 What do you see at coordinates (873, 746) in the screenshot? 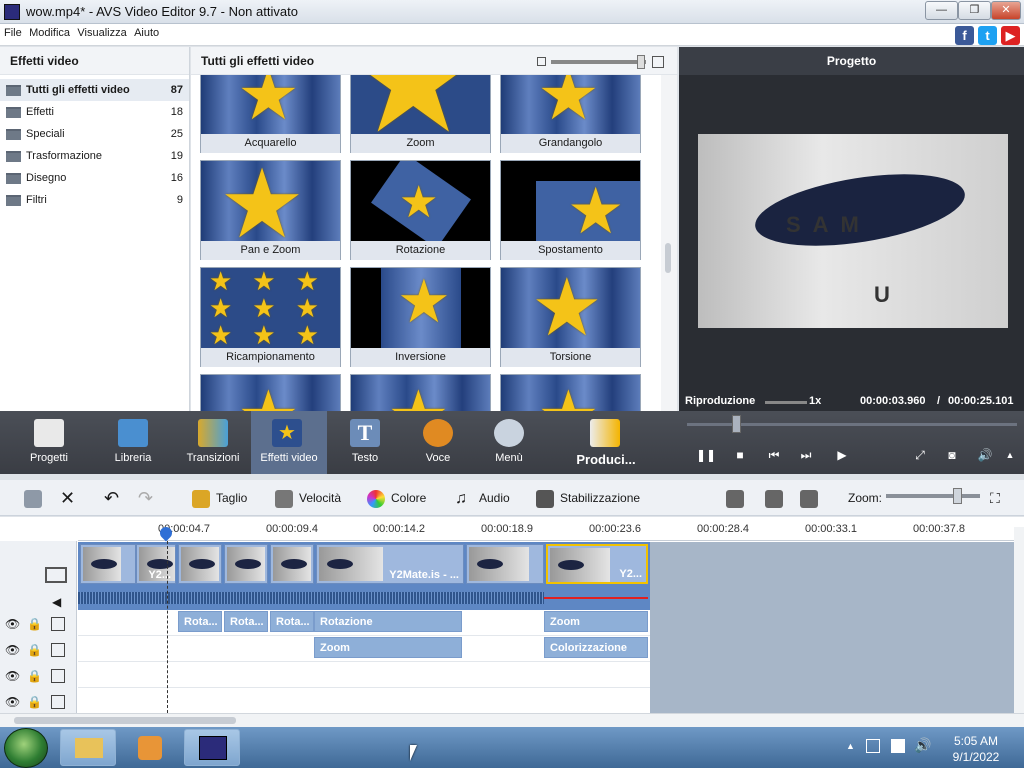
I see `network-icon` at bounding box center [873, 746].